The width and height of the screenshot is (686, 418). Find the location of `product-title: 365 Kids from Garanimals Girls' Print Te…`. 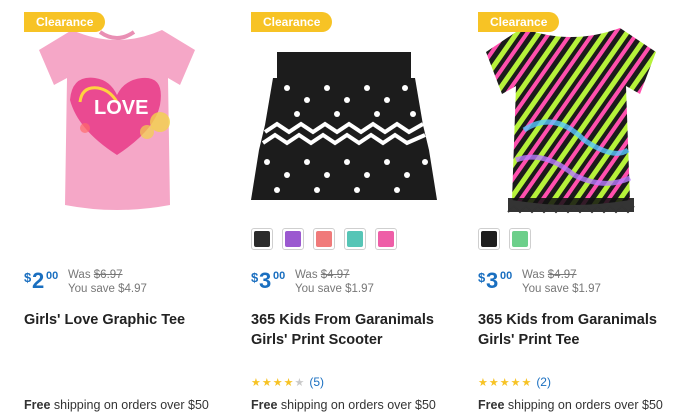

product-title: 365 Kids from Garanimals Girls' Print Te… is located at coordinates (578, 330).